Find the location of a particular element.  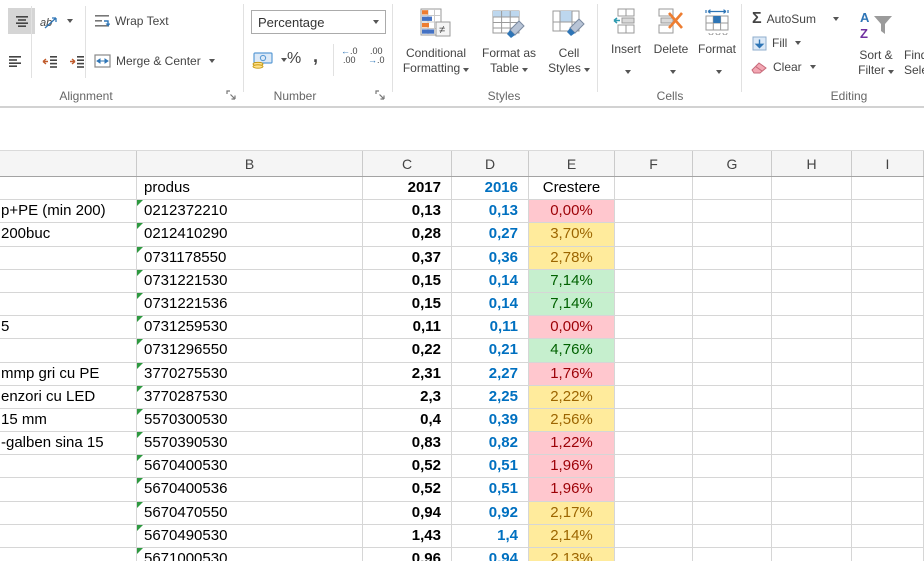

grid-cell: 1,76% is located at coordinates (572, 373).